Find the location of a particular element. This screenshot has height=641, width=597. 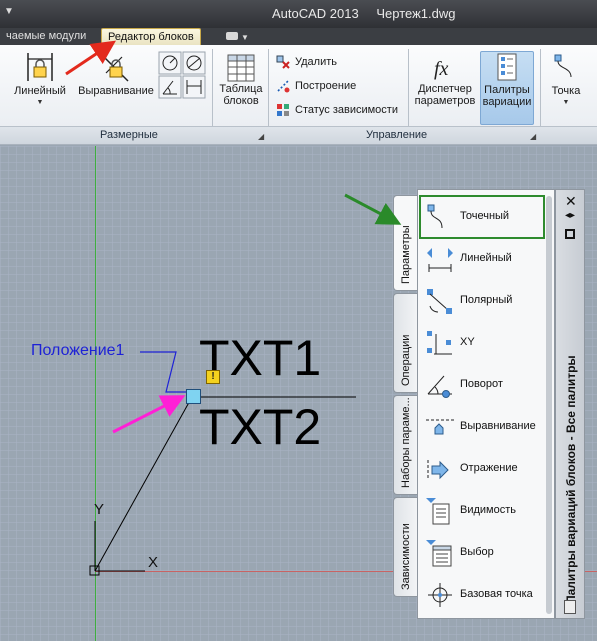

palette-item-label: Полярный is located at coordinates (486, 300).